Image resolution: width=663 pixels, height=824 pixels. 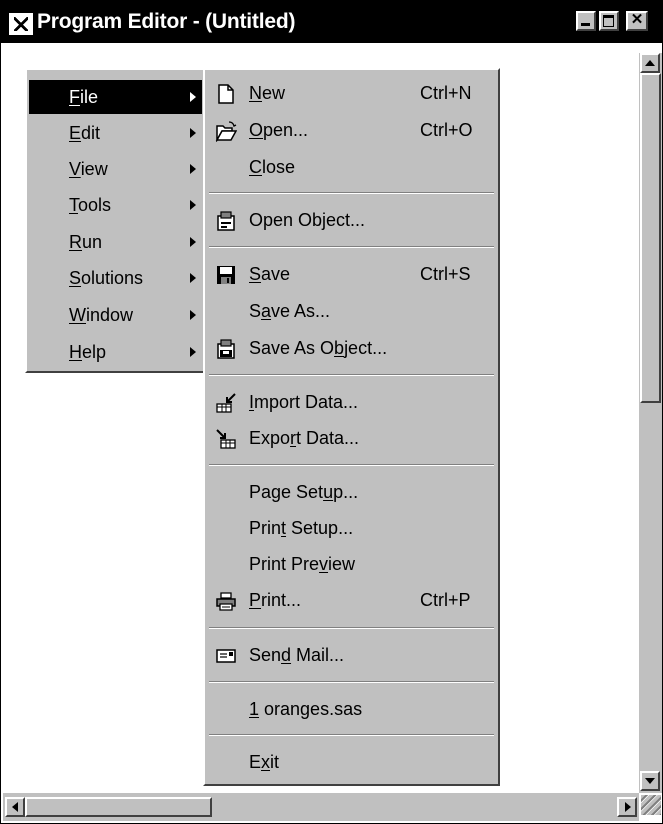 What do you see at coordinates (166, 21) in the screenshot?
I see `window-title: Program Editor - (Untitled)` at bounding box center [166, 21].